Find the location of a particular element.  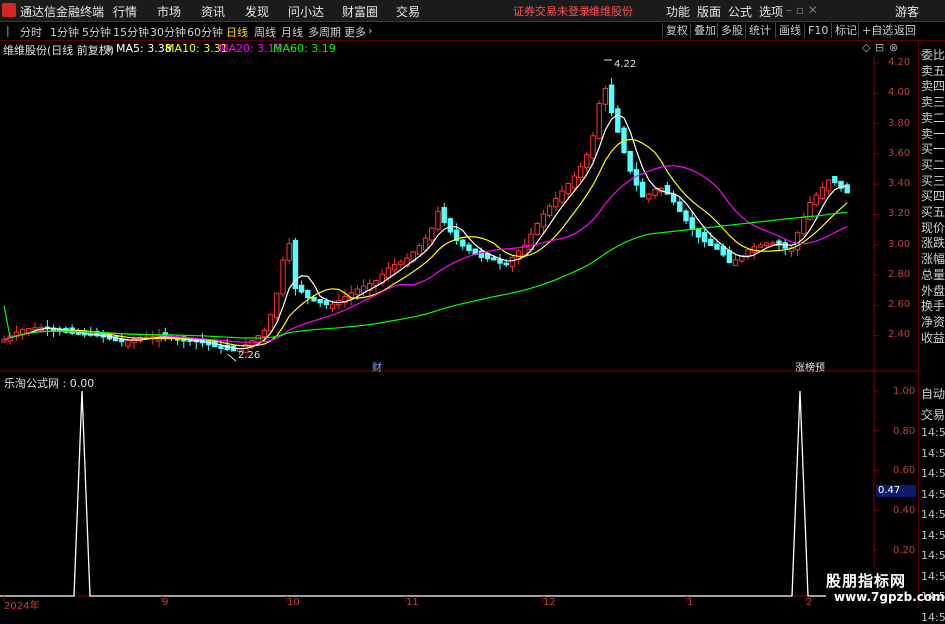

btn-back: 返回 is located at coordinates (904, 30).